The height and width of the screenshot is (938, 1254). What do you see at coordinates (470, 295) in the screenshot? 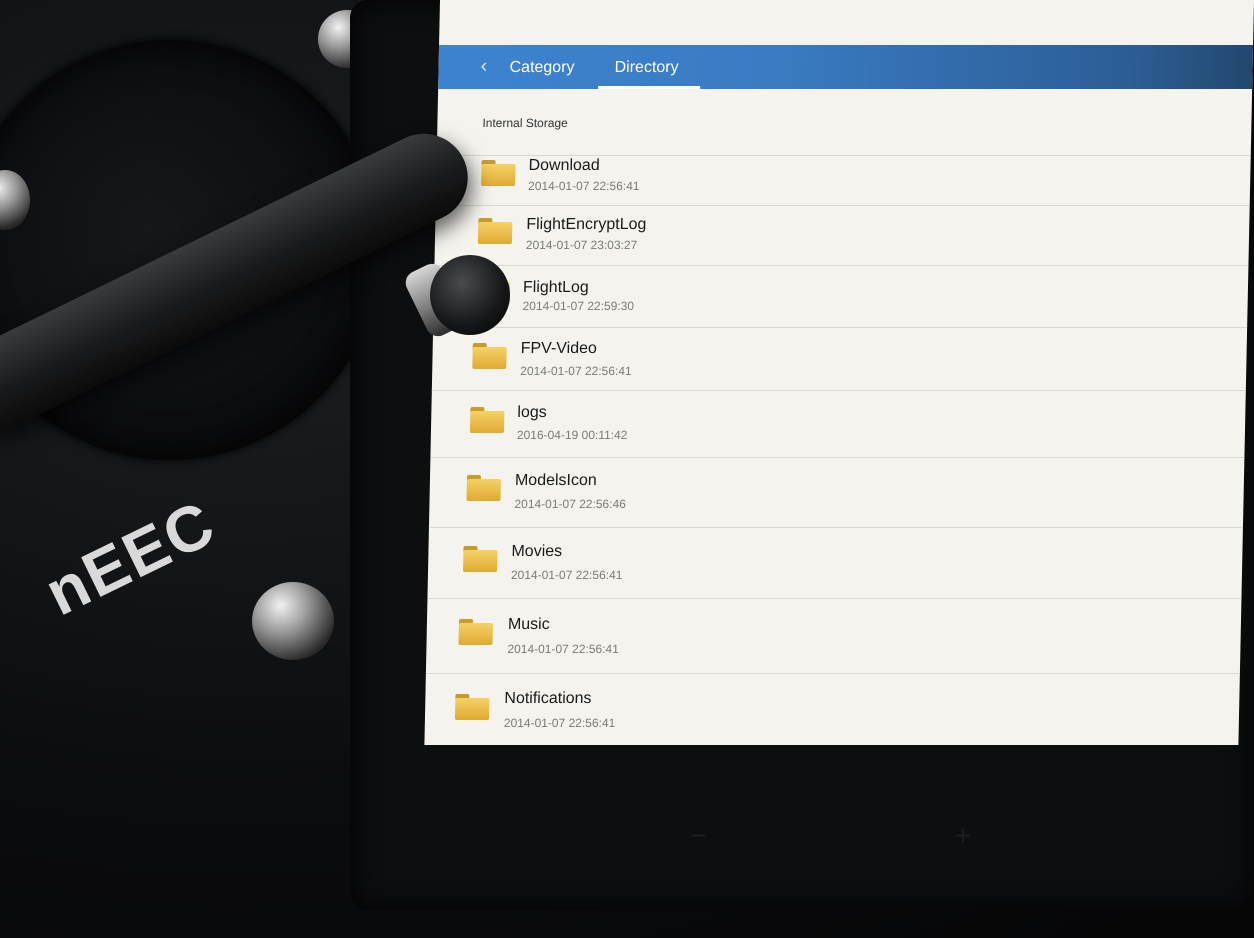
I see `stylus-tip` at bounding box center [470, 295].